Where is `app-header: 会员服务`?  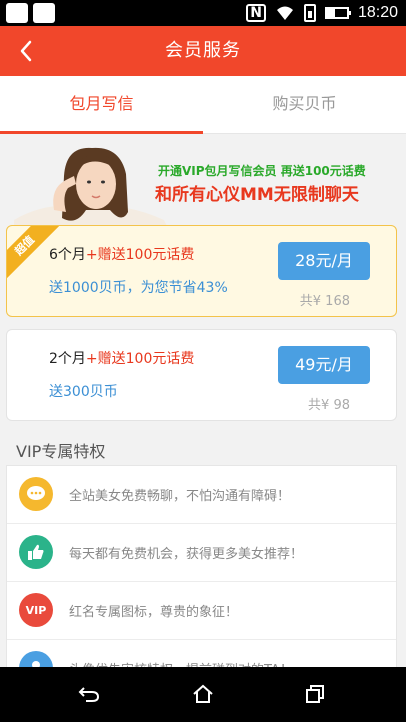
app-header: 会员服务 is located at coordinates (203, 51).